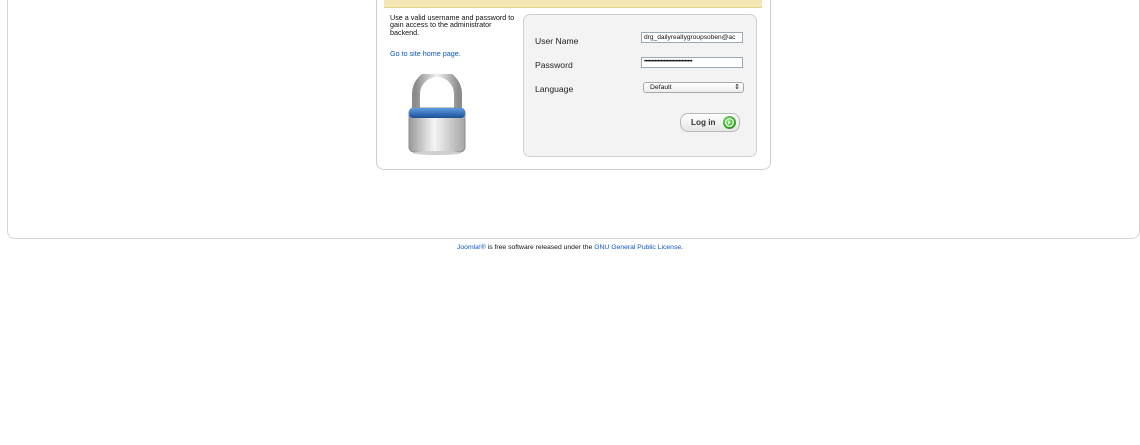 The width and height of the screenshot is (1140, 445). Describe the element at coordinates (693, 87) in the screenshot. I see `language-select: Default ⇕` at that location.